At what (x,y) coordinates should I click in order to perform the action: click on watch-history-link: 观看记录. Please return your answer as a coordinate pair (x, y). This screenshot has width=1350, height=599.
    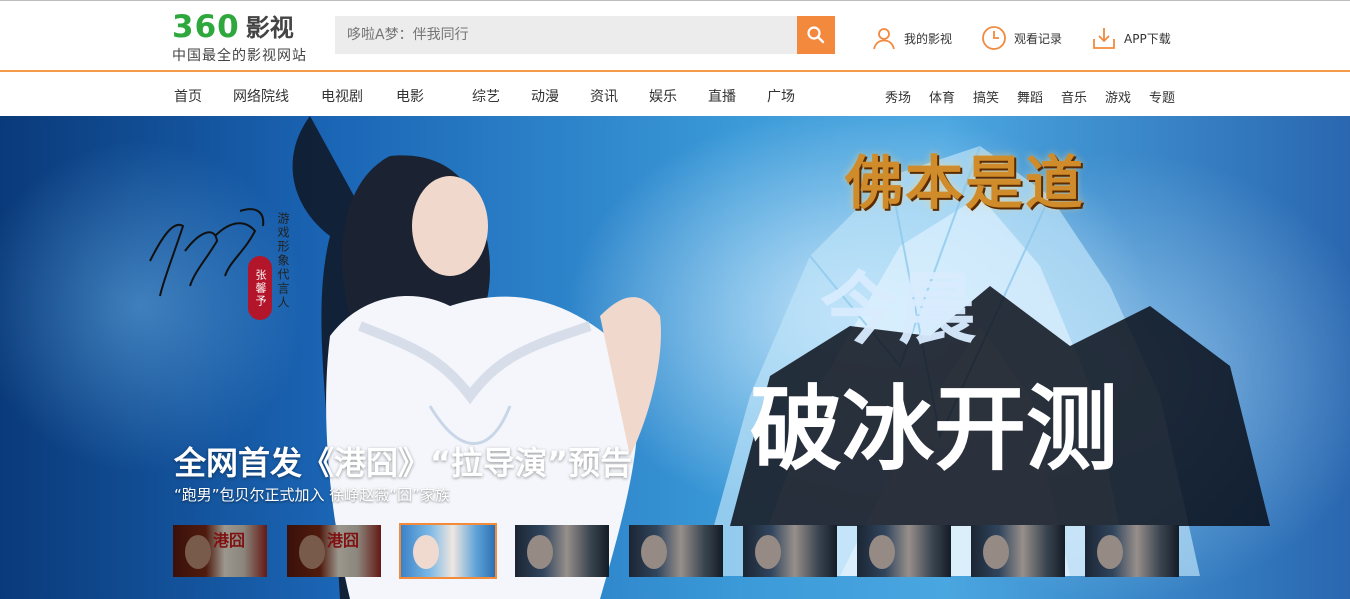
    Looking at the image, I should click on (1021, 38).